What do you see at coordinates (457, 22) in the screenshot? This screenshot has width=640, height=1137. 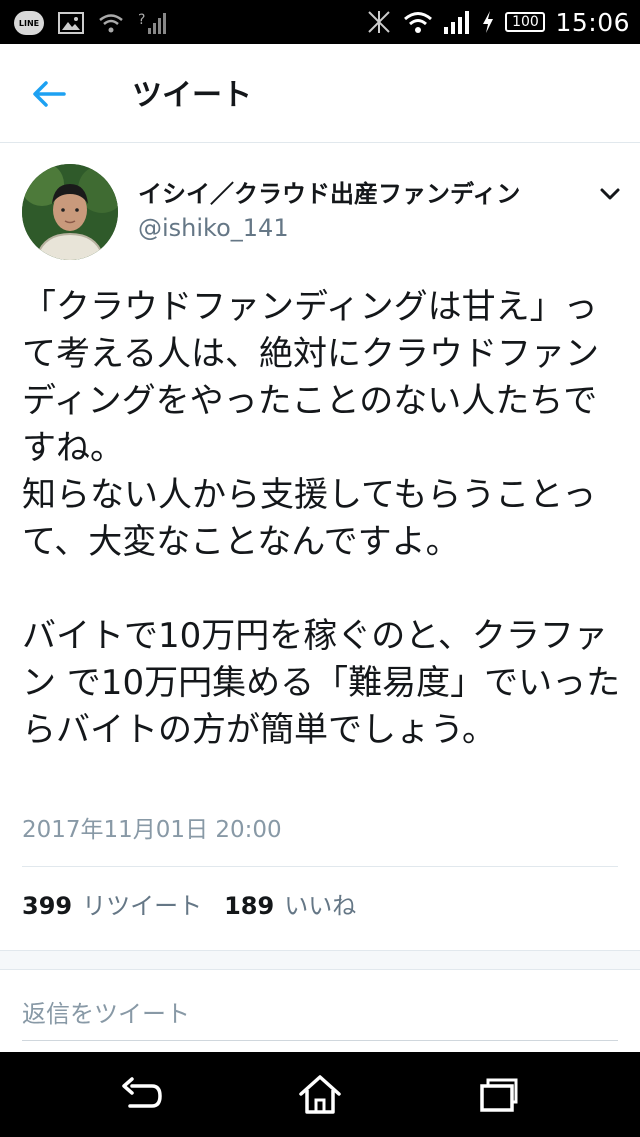 I see `signal-icon` at bounding box center [457, 22].